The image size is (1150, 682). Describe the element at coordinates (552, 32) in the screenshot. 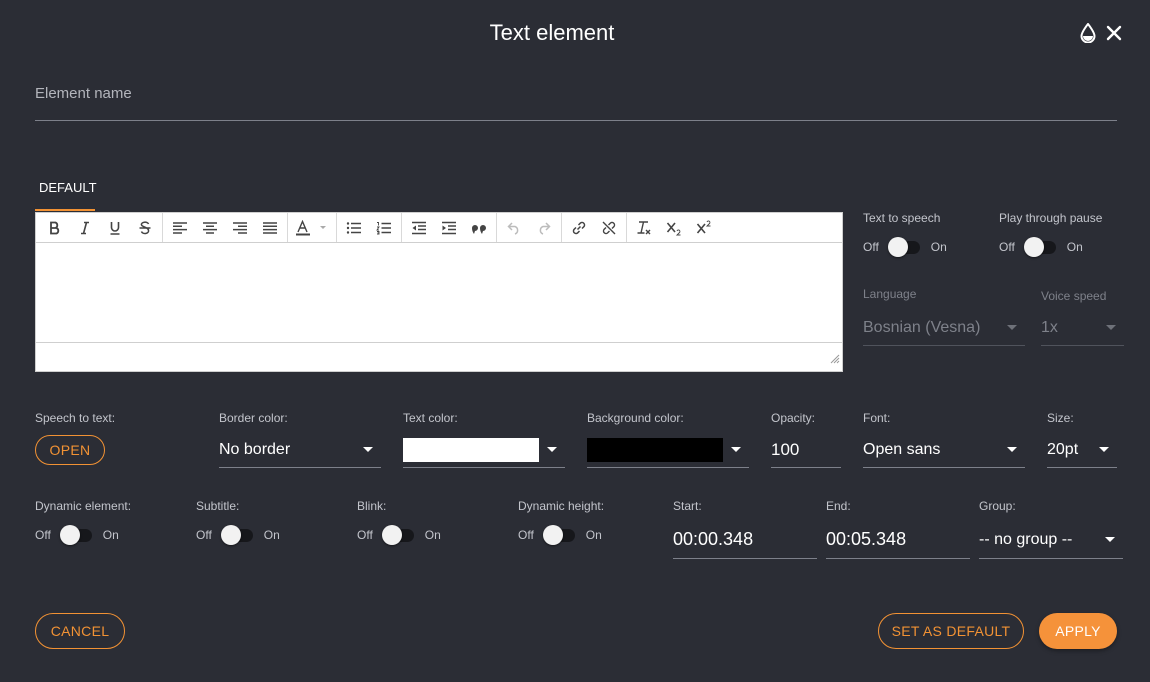

I see `dialog-title: Text element` at that location.